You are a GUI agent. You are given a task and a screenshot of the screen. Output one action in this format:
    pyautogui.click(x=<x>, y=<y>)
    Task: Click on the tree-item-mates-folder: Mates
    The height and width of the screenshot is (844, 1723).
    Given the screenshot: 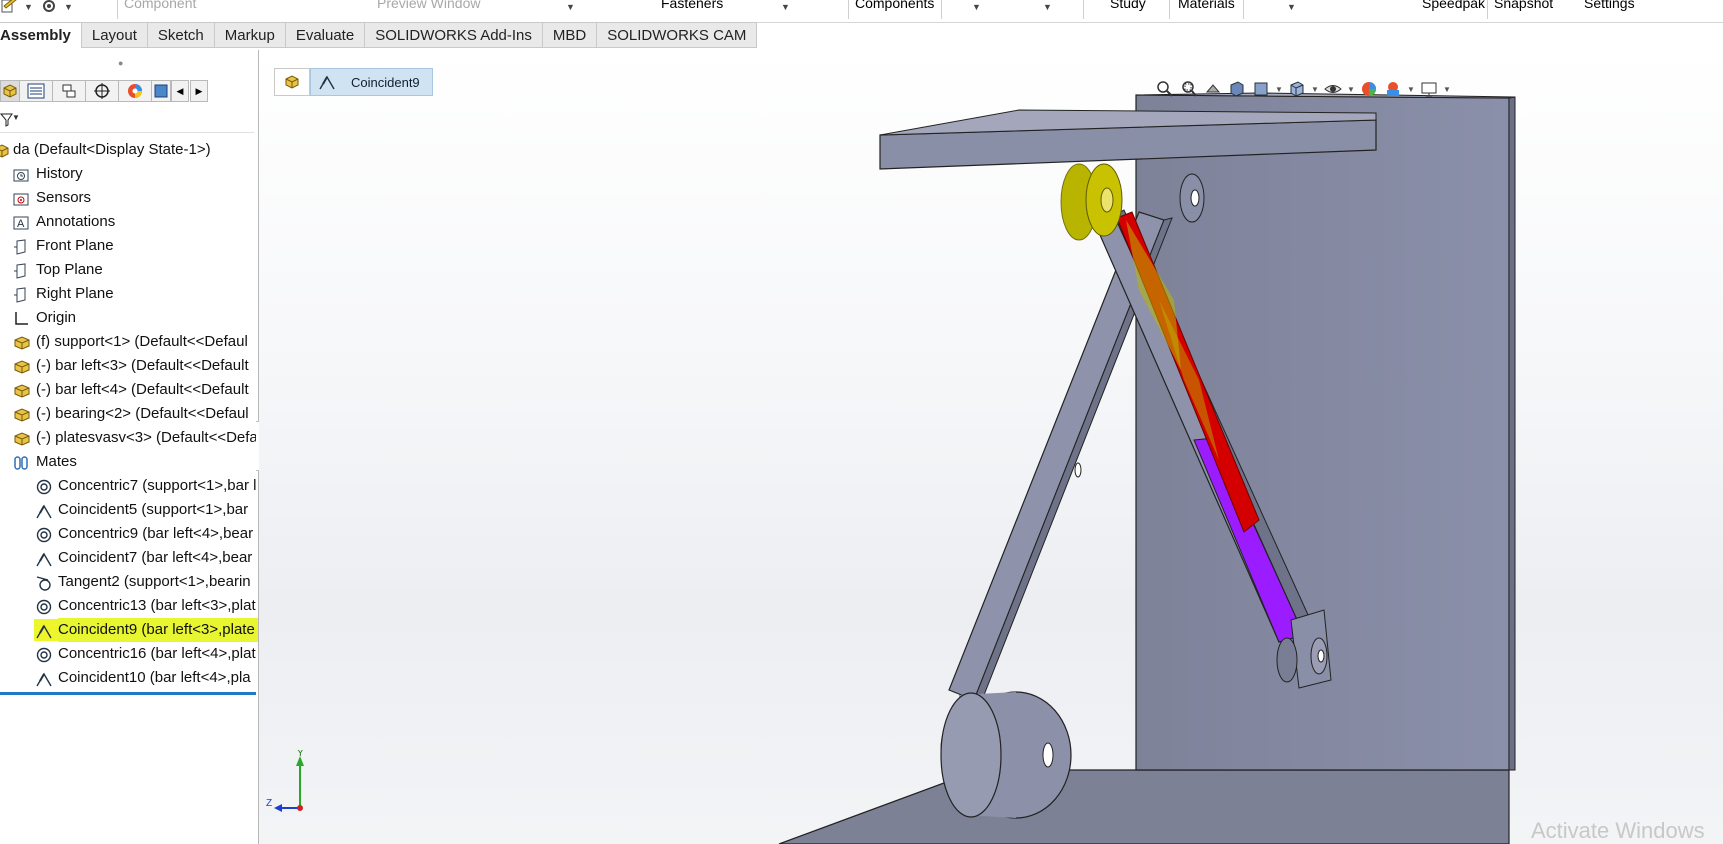 What is the action you would take?
    pyautogui.click(x=129, y=462)
    